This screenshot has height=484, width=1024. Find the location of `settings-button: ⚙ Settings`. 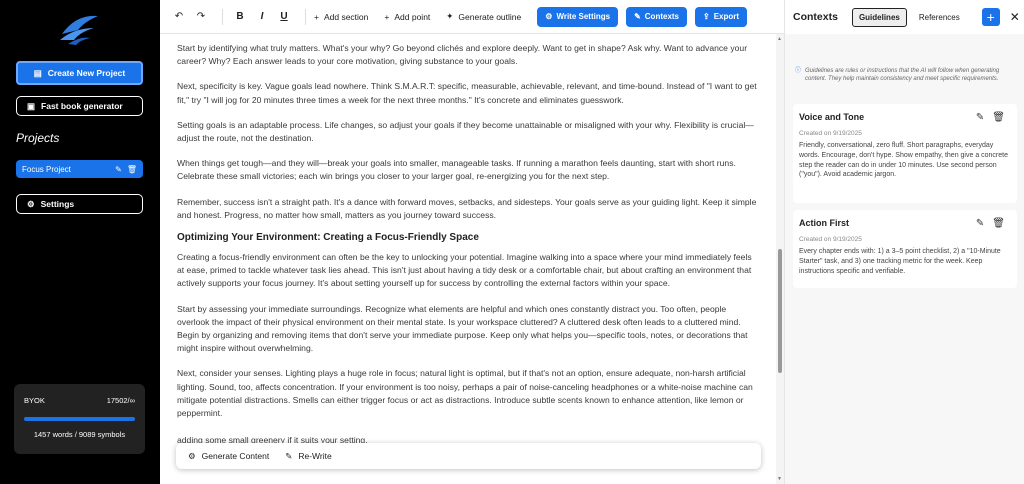

settings-button: ⚙ Settings is located at coordinates (79, 204).